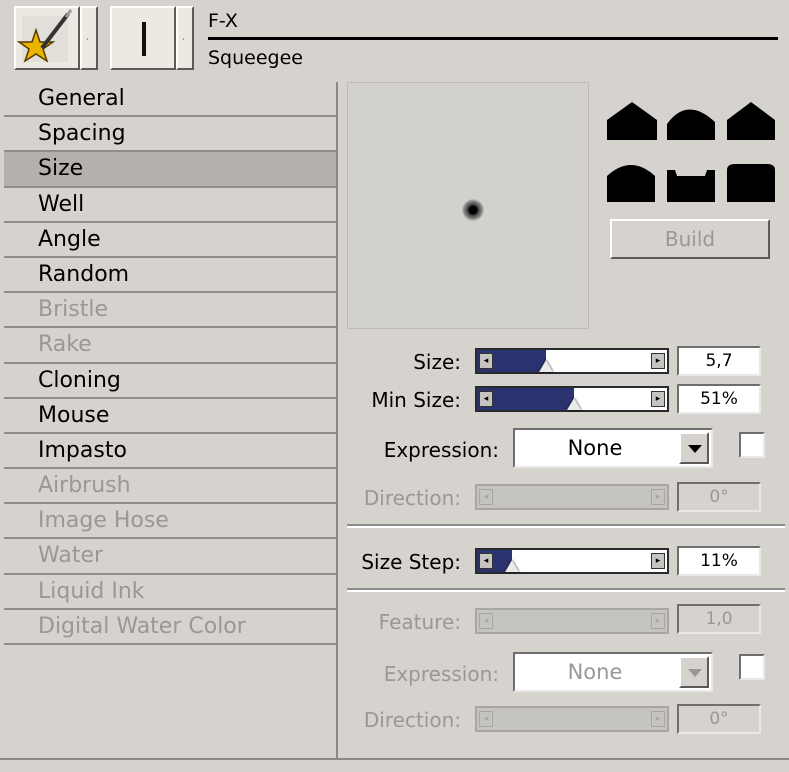 The width and height of the screenshot is (789, 772). I want to click on list-empty-area, so click(170, 705).